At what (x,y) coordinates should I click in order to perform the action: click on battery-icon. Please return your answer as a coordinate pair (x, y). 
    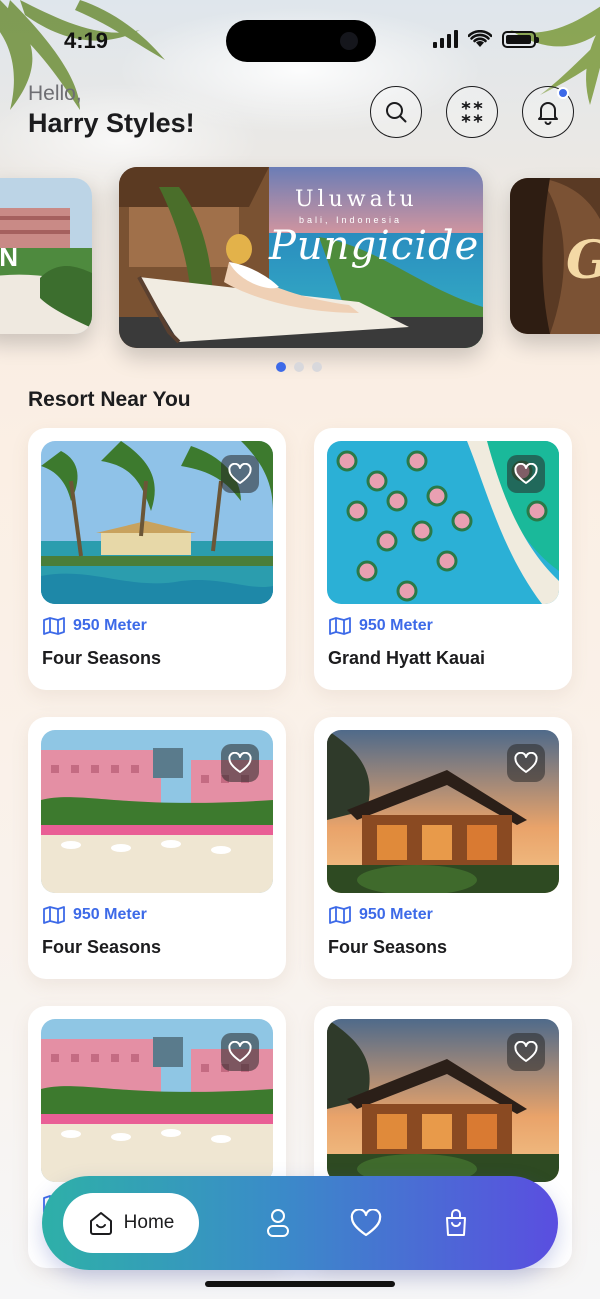
    Looking at the image, I should click on (520, 39).